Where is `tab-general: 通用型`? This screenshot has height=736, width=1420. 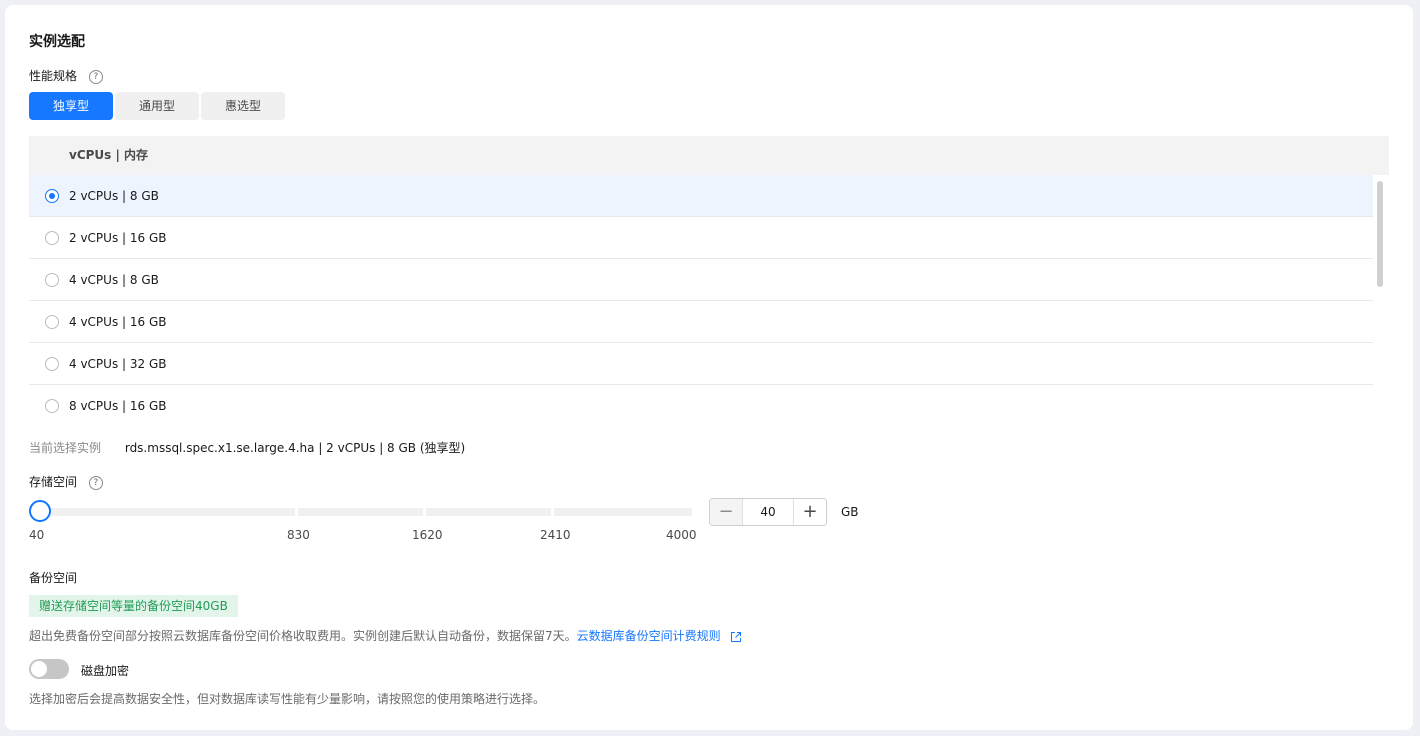 tab-general: 通用型 is located at coordinates (157, 106).